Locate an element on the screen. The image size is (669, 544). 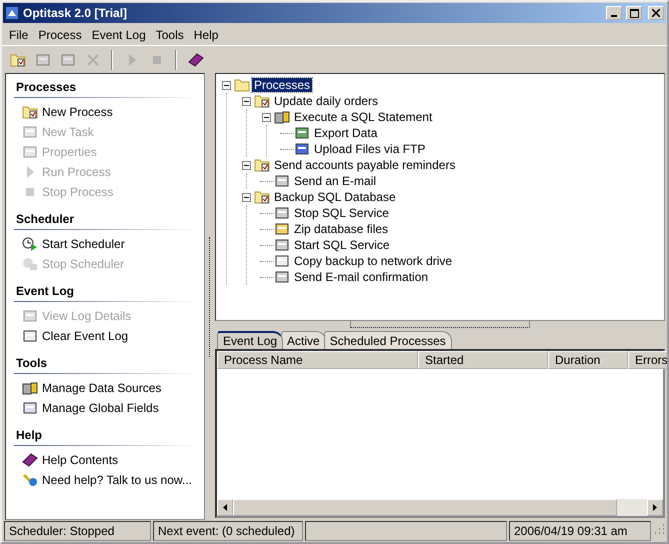
app-icon is located at coordinates (12, 13).